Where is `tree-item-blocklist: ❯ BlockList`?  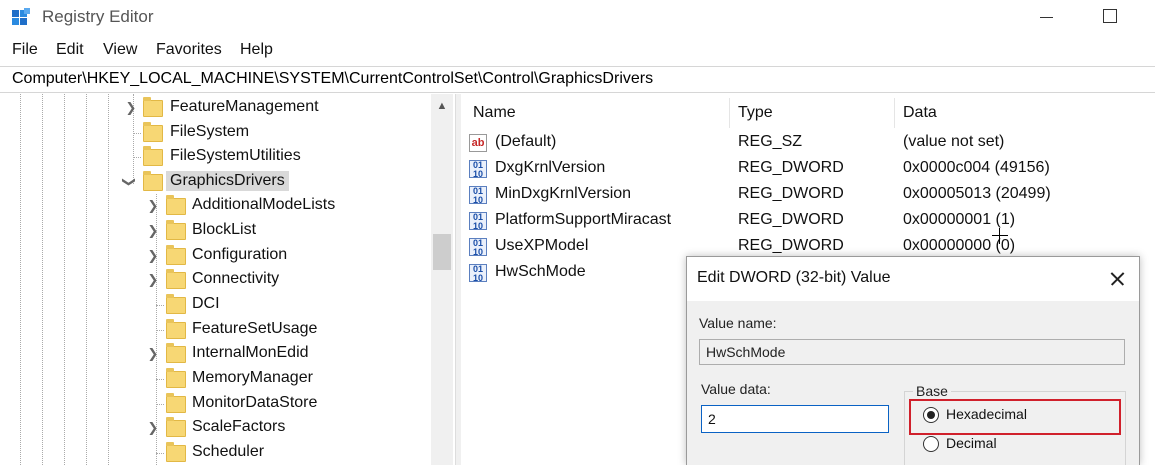 tree-item-blocklist: ❯ BlockList is located at coordinates (215, 231).